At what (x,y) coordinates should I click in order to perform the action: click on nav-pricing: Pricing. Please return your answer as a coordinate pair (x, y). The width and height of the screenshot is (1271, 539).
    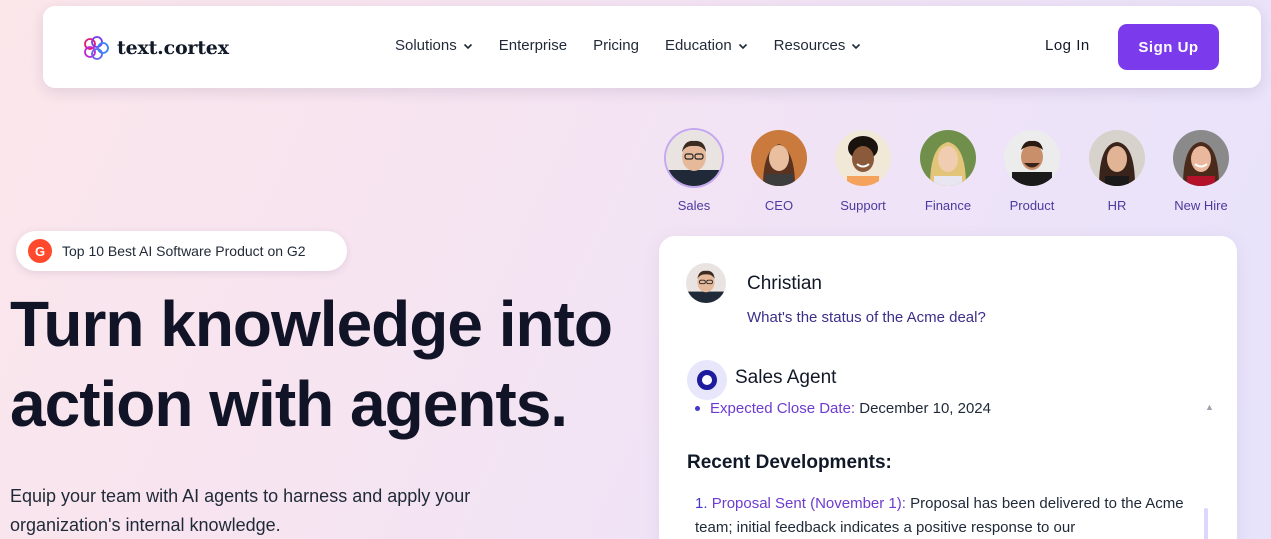
    Looking at the image, I should click on (616, 45).